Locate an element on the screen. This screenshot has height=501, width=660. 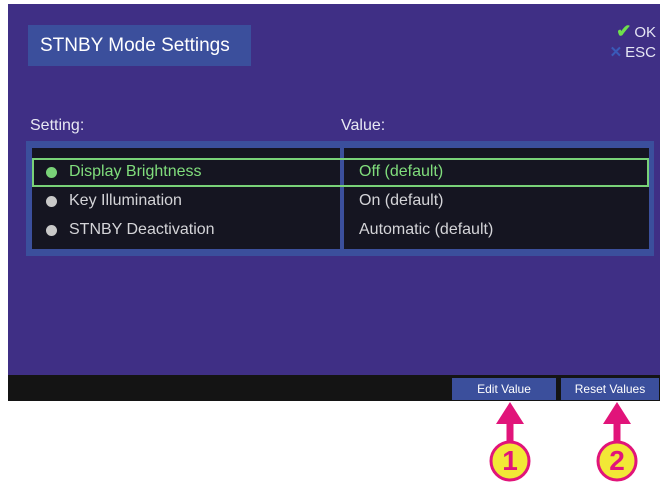
callout-number-2: 2 is located at coordinates (617, 460).